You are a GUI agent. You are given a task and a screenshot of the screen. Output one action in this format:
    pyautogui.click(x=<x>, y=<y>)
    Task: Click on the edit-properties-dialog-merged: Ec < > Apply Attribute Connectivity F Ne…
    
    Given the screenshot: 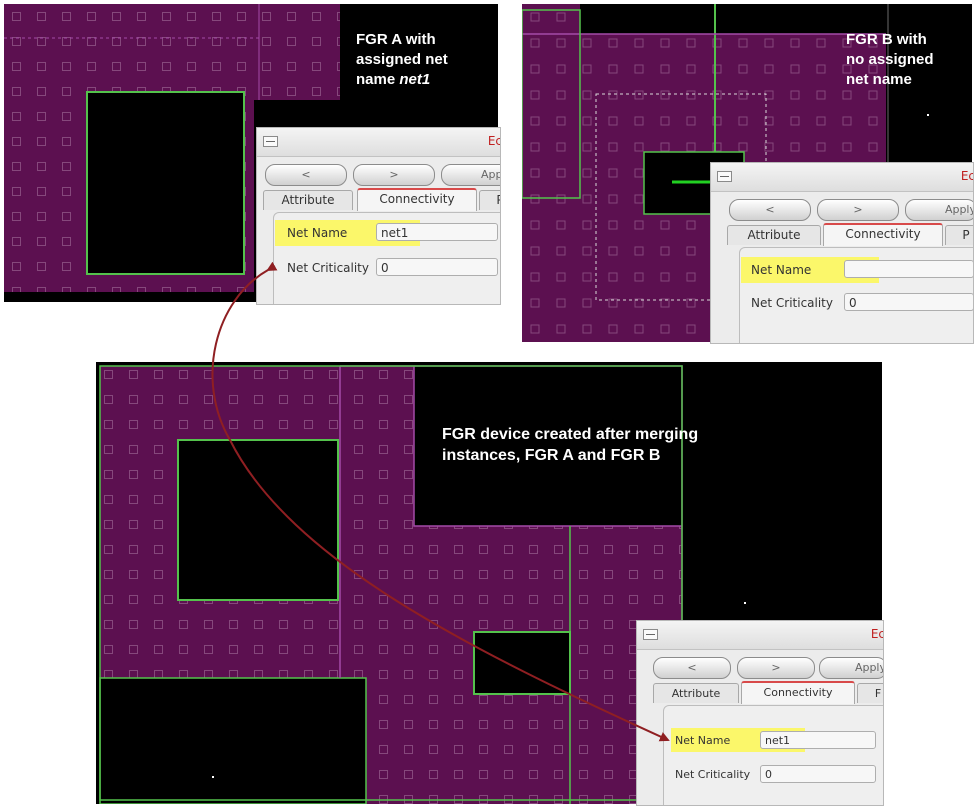 What is the action you would take?
    pyautogui.click(x=760, y=713)
    